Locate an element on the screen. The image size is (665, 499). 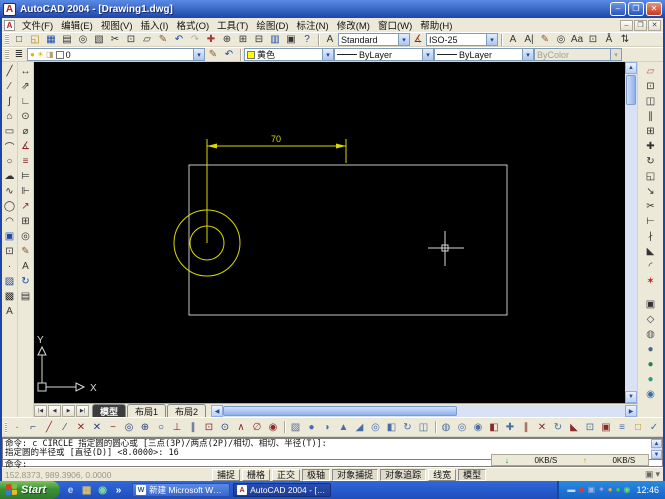
menu-dimension: 标注(N) is located at coordinates (313, 25).